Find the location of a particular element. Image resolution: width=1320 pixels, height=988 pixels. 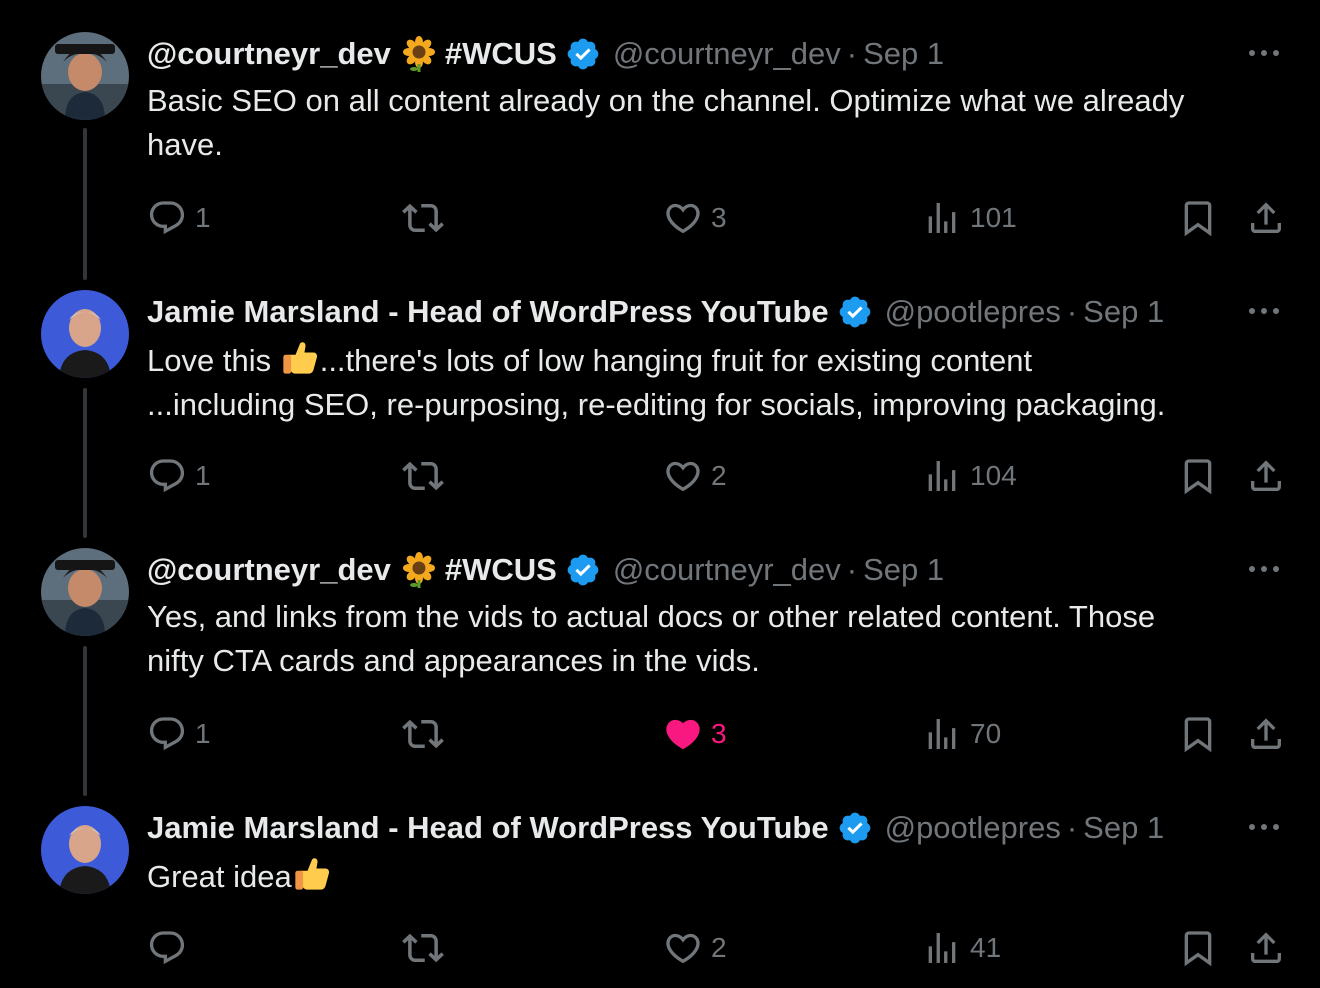

tweet-text-part: Great idea is located at coordinates (219, 876).